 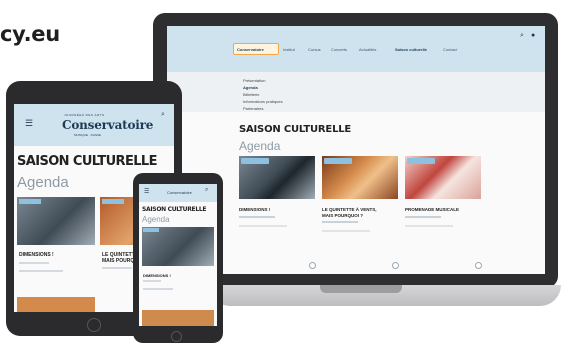 What do you see at coordinates (253, 108) in the screenshot?
I see `dropdown-item: Partenaires` at bounding box center [253, 108].